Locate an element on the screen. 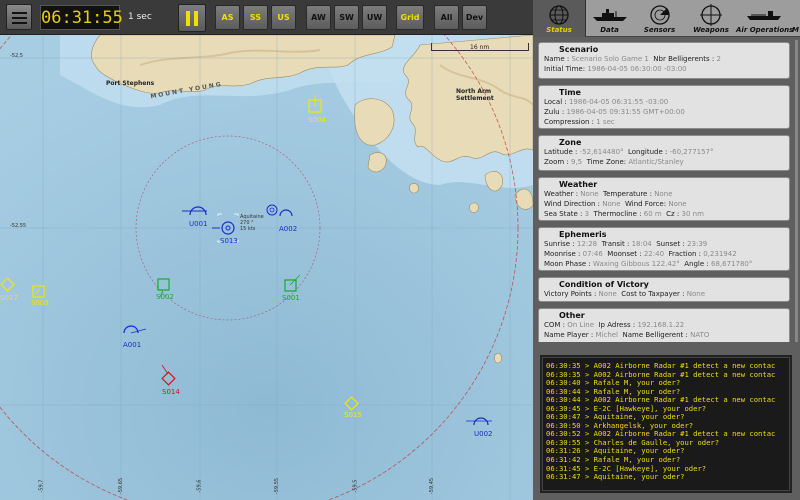 This screenshot has width=800, height=500. unit-label: S001 is located at coordinates (291, 298).